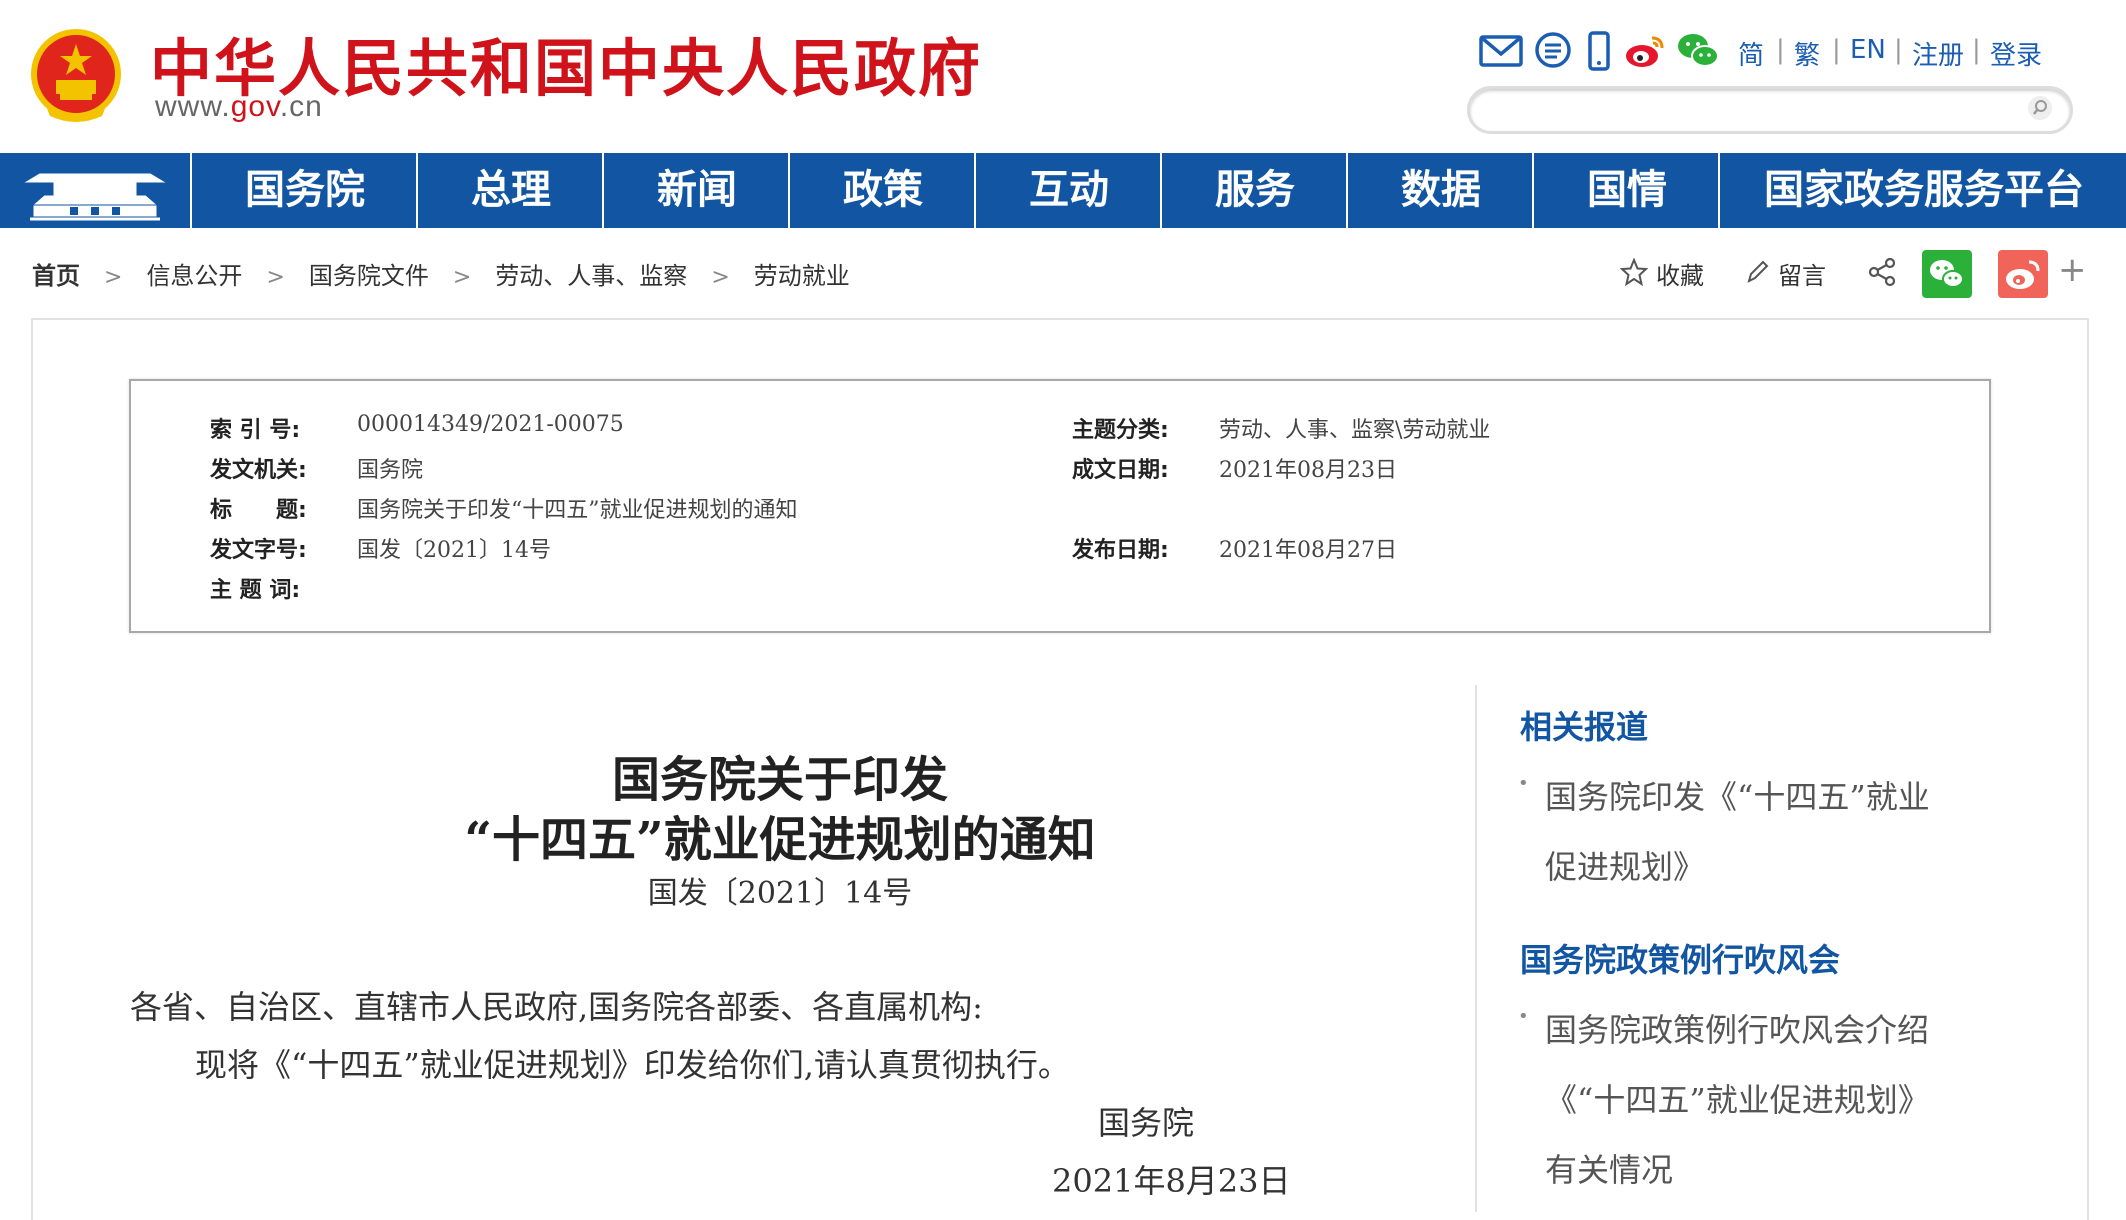 The image size is (2126, 1220). What do you see at coordinates (255, 590) in the screenshot?
I see `meta-keywords-label: 主 题 词:` at bounding box center [255, 590].